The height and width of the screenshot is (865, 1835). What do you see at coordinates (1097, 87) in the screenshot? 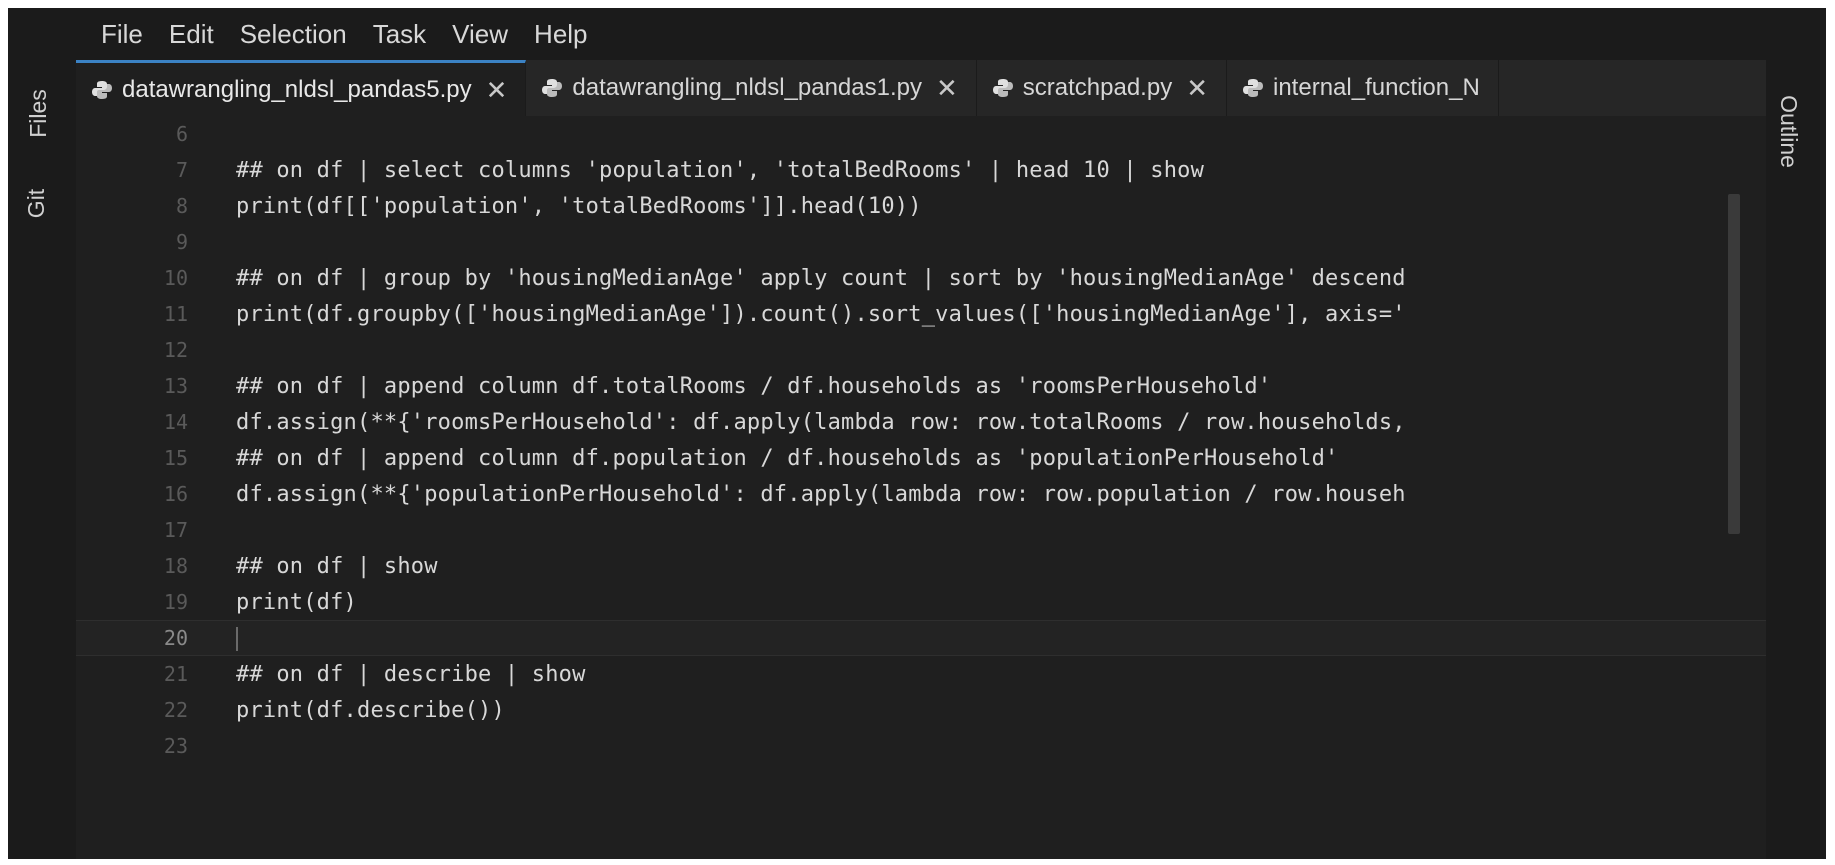
I see `tab-label: scratchpad.py` at bounding box center [1097, 87].